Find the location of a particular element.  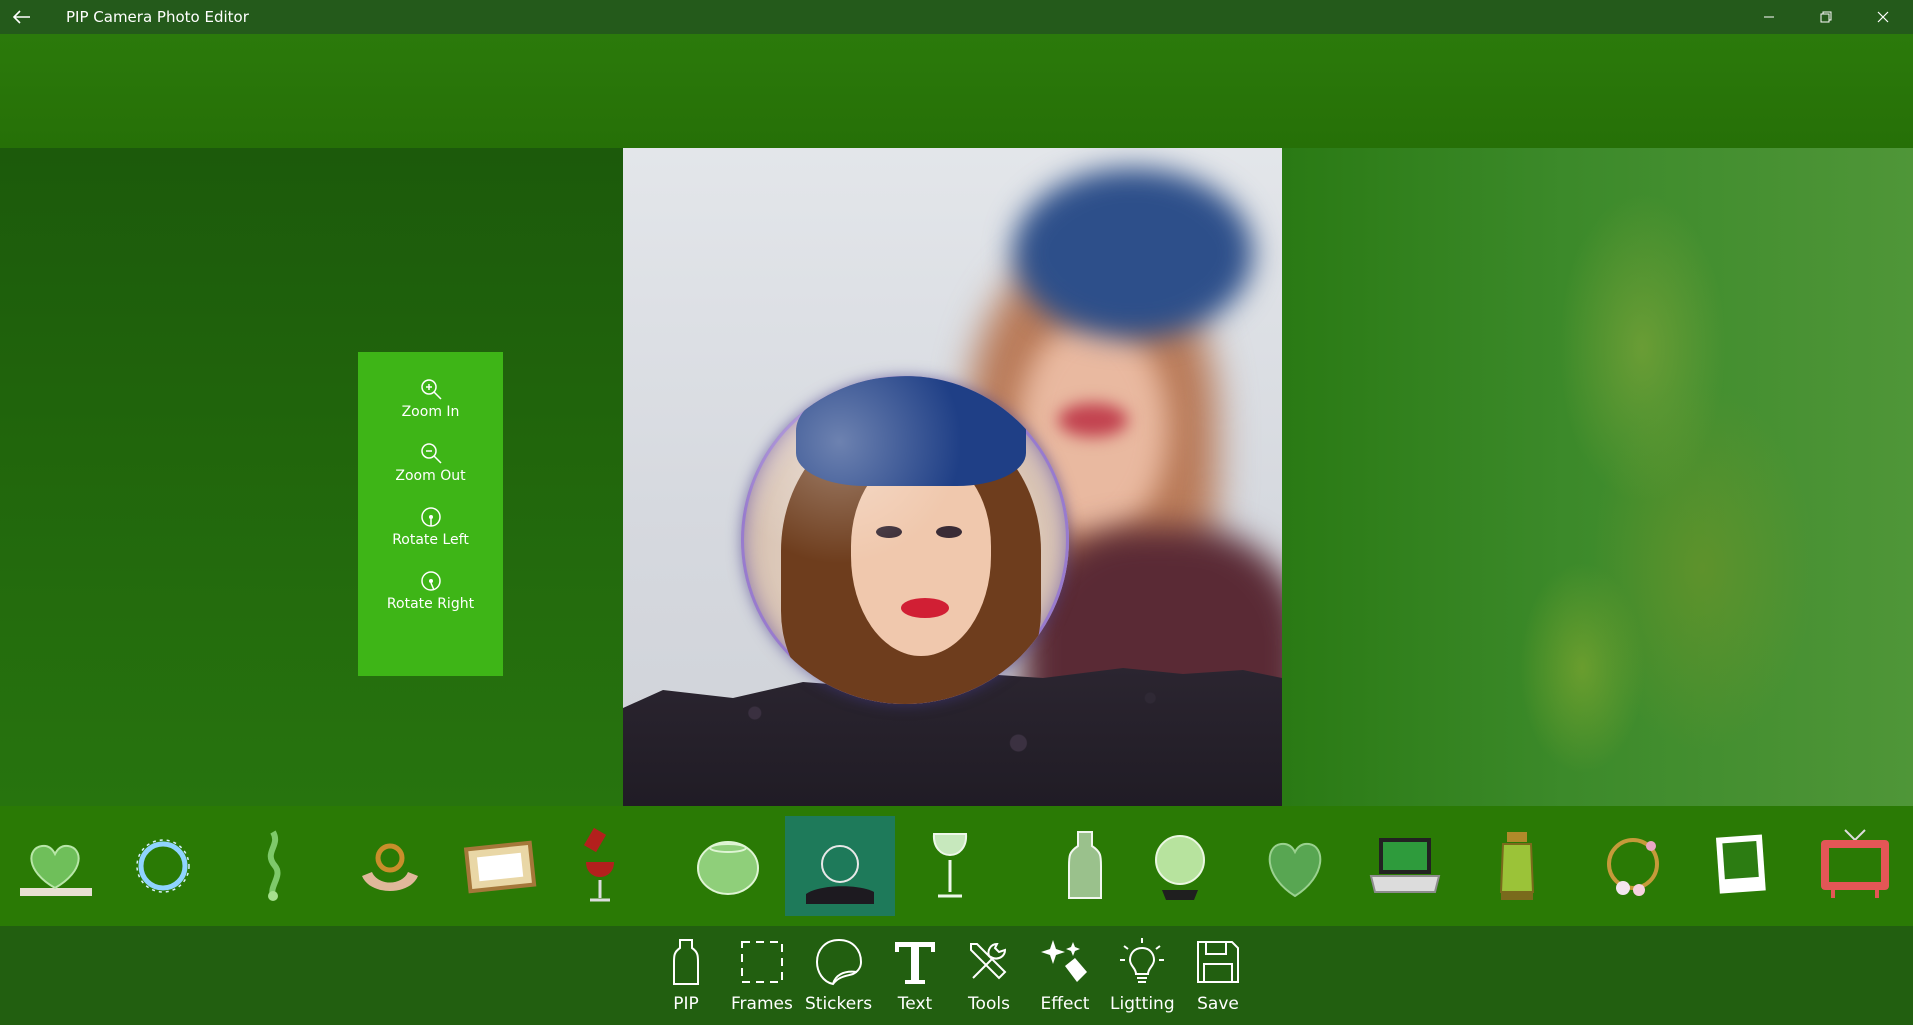

nav-save-button: Save is located at coordinates (1218, 975).